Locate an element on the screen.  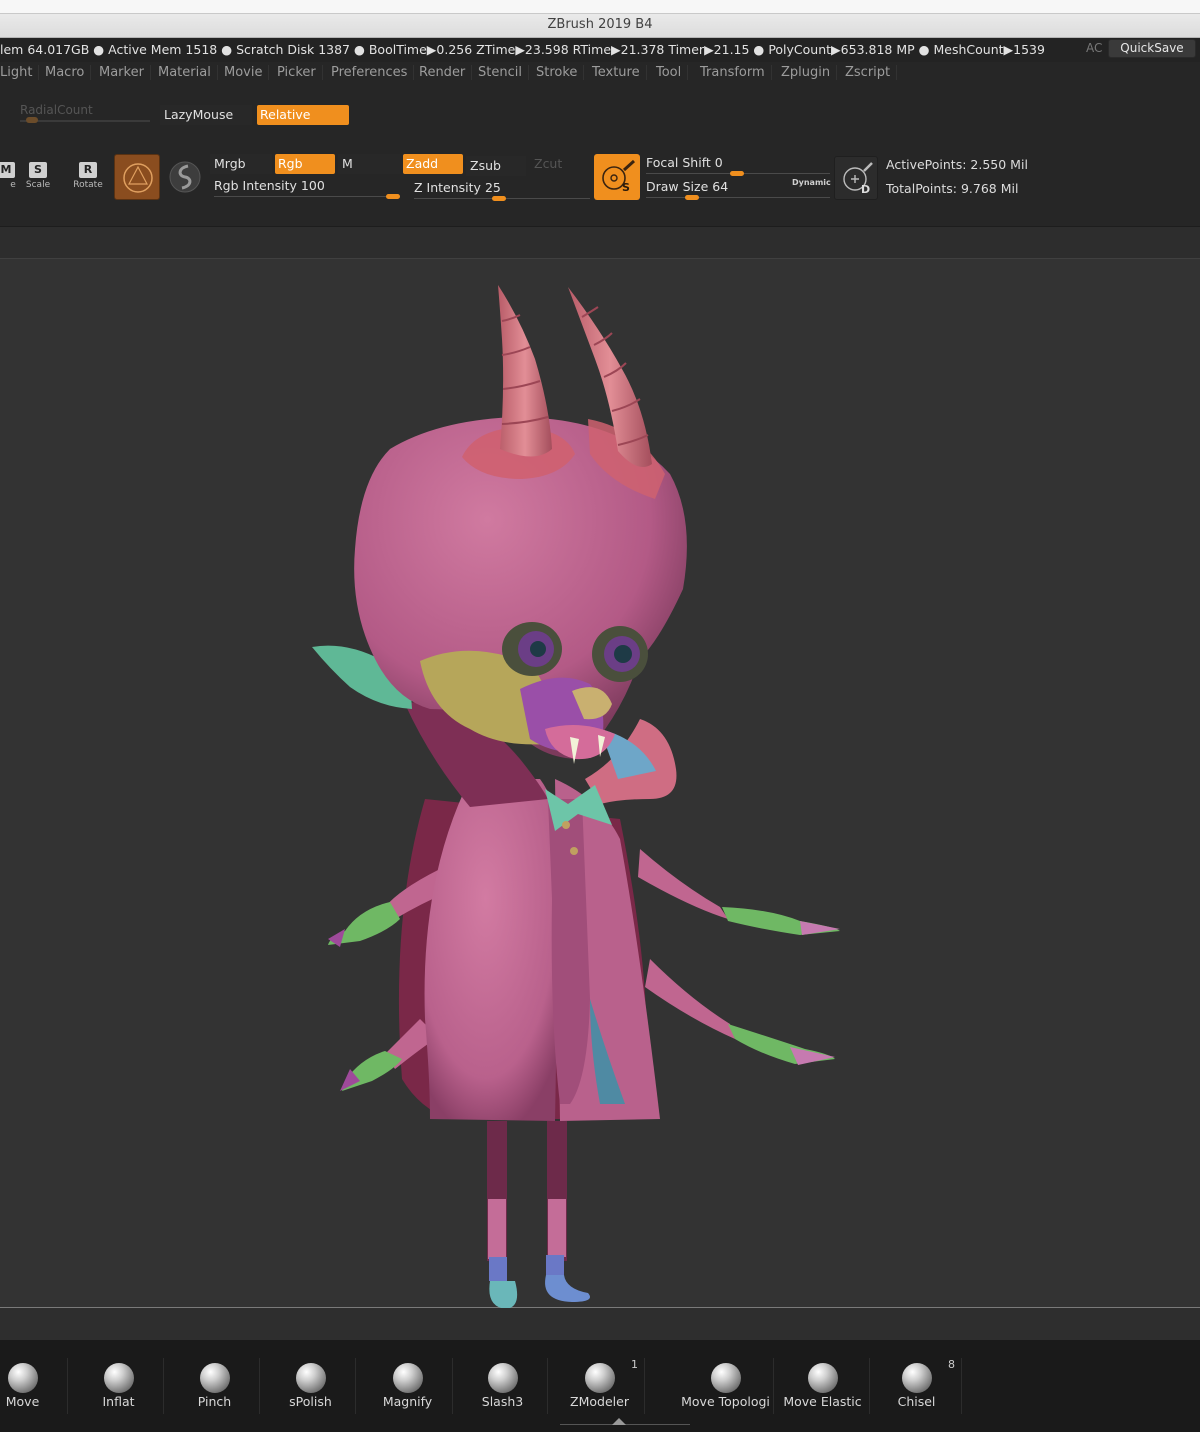
brush-slash3: Slash3 is located at coordinates (503, 1386).